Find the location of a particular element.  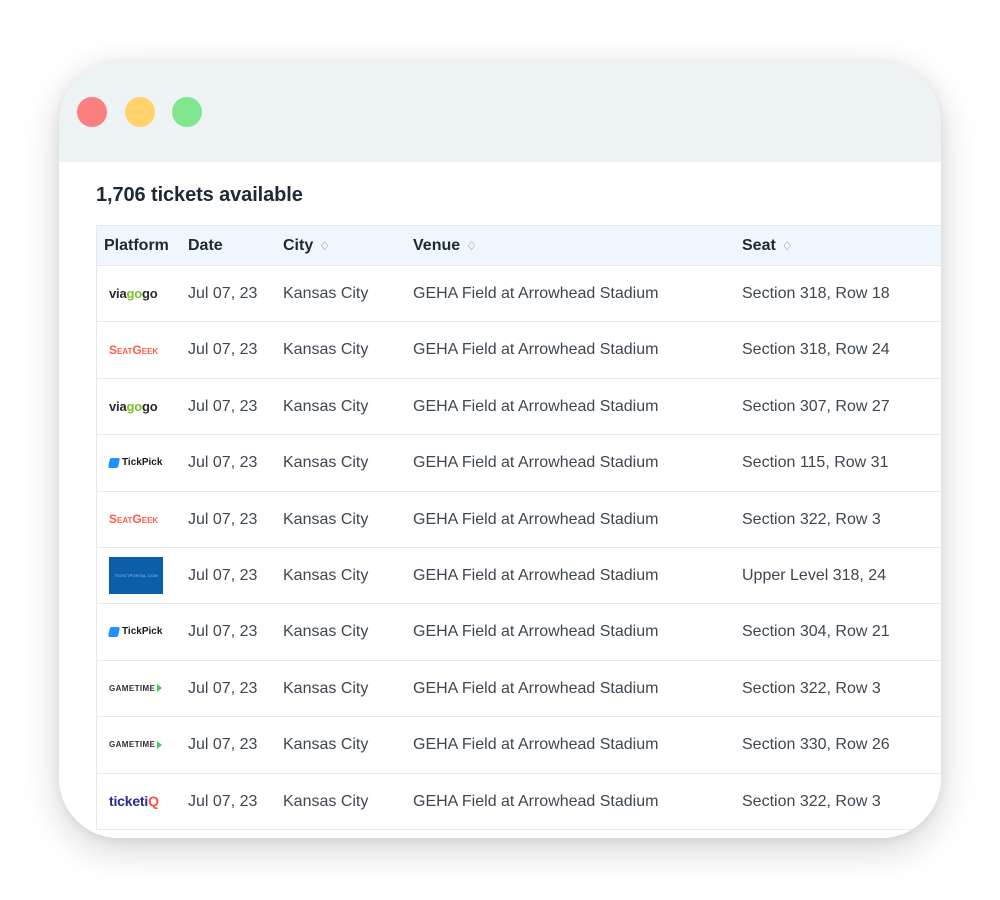

logo-box: TICKETPORTAL.COM is located at coordinates (136, 575).